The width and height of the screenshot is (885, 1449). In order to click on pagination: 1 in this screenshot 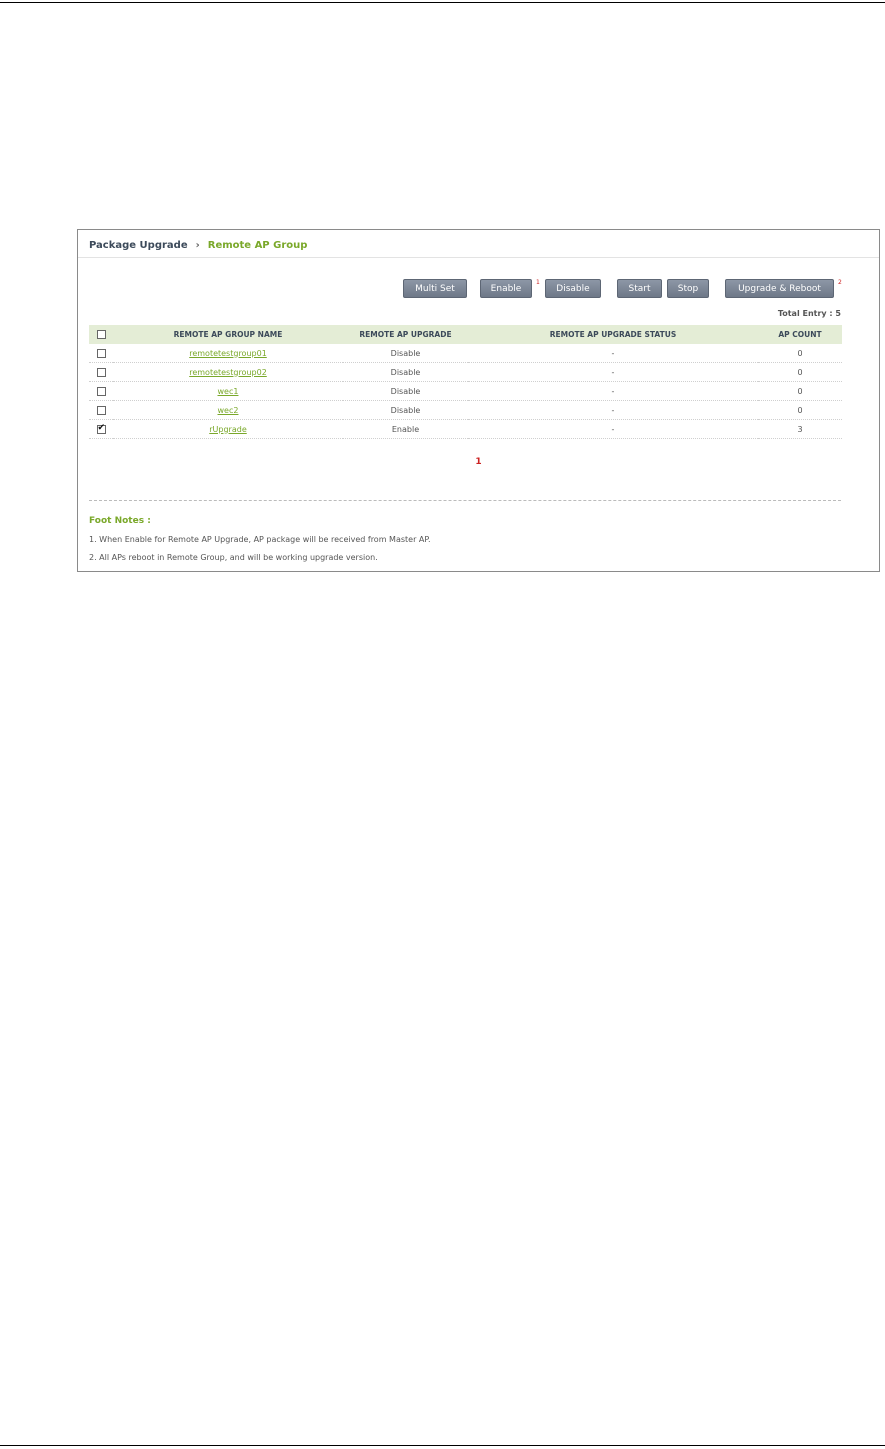, I will do `click(478, 462)`.